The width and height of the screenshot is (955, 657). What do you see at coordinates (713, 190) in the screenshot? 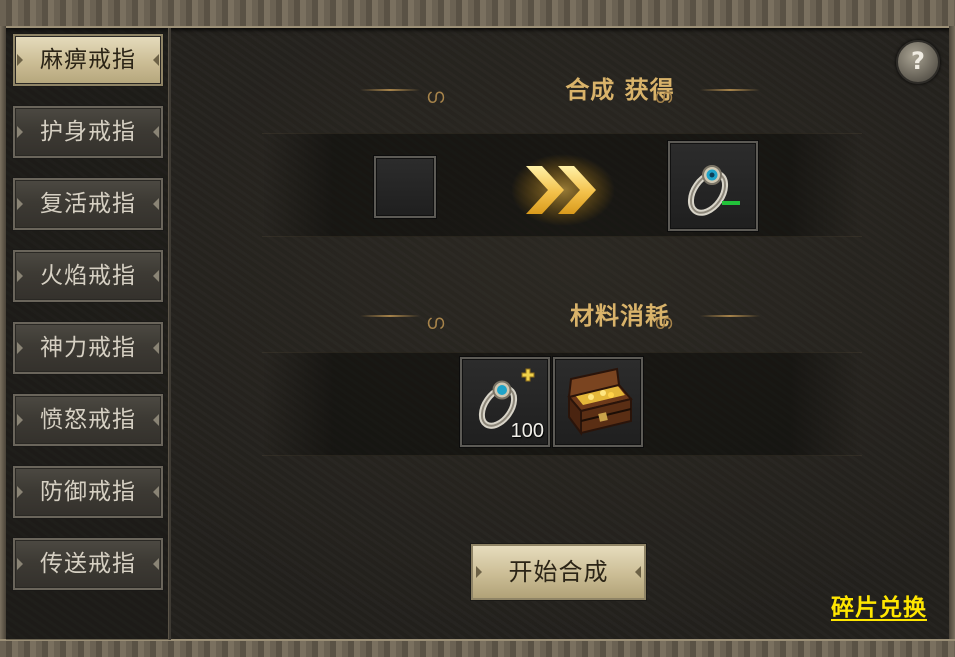
I see `ring-icon` at bounding box center [713, 190].